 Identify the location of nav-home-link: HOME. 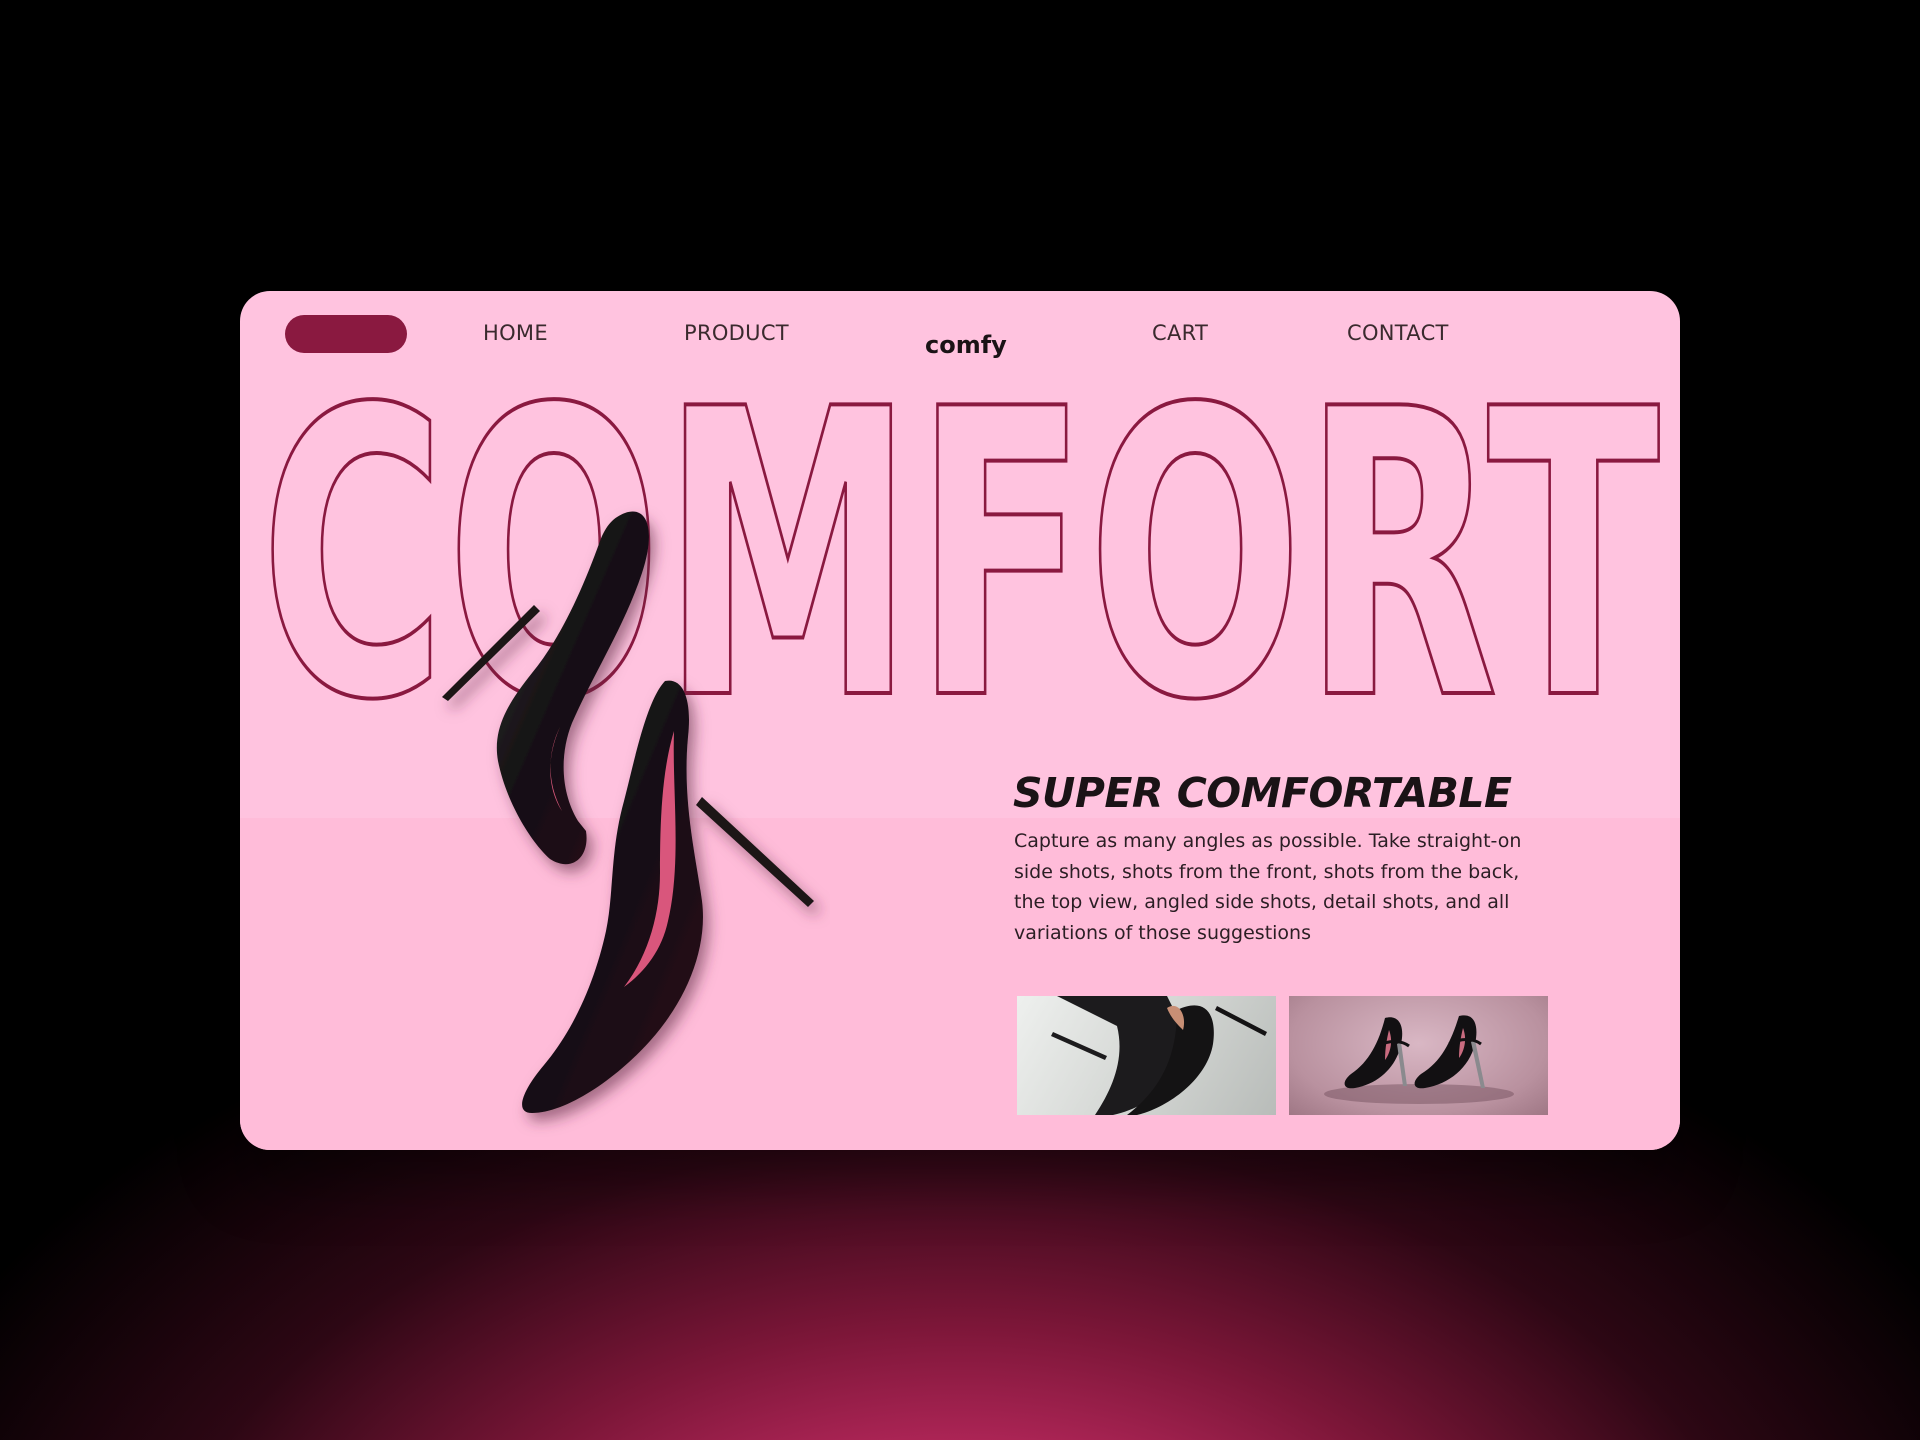
(515, 333).